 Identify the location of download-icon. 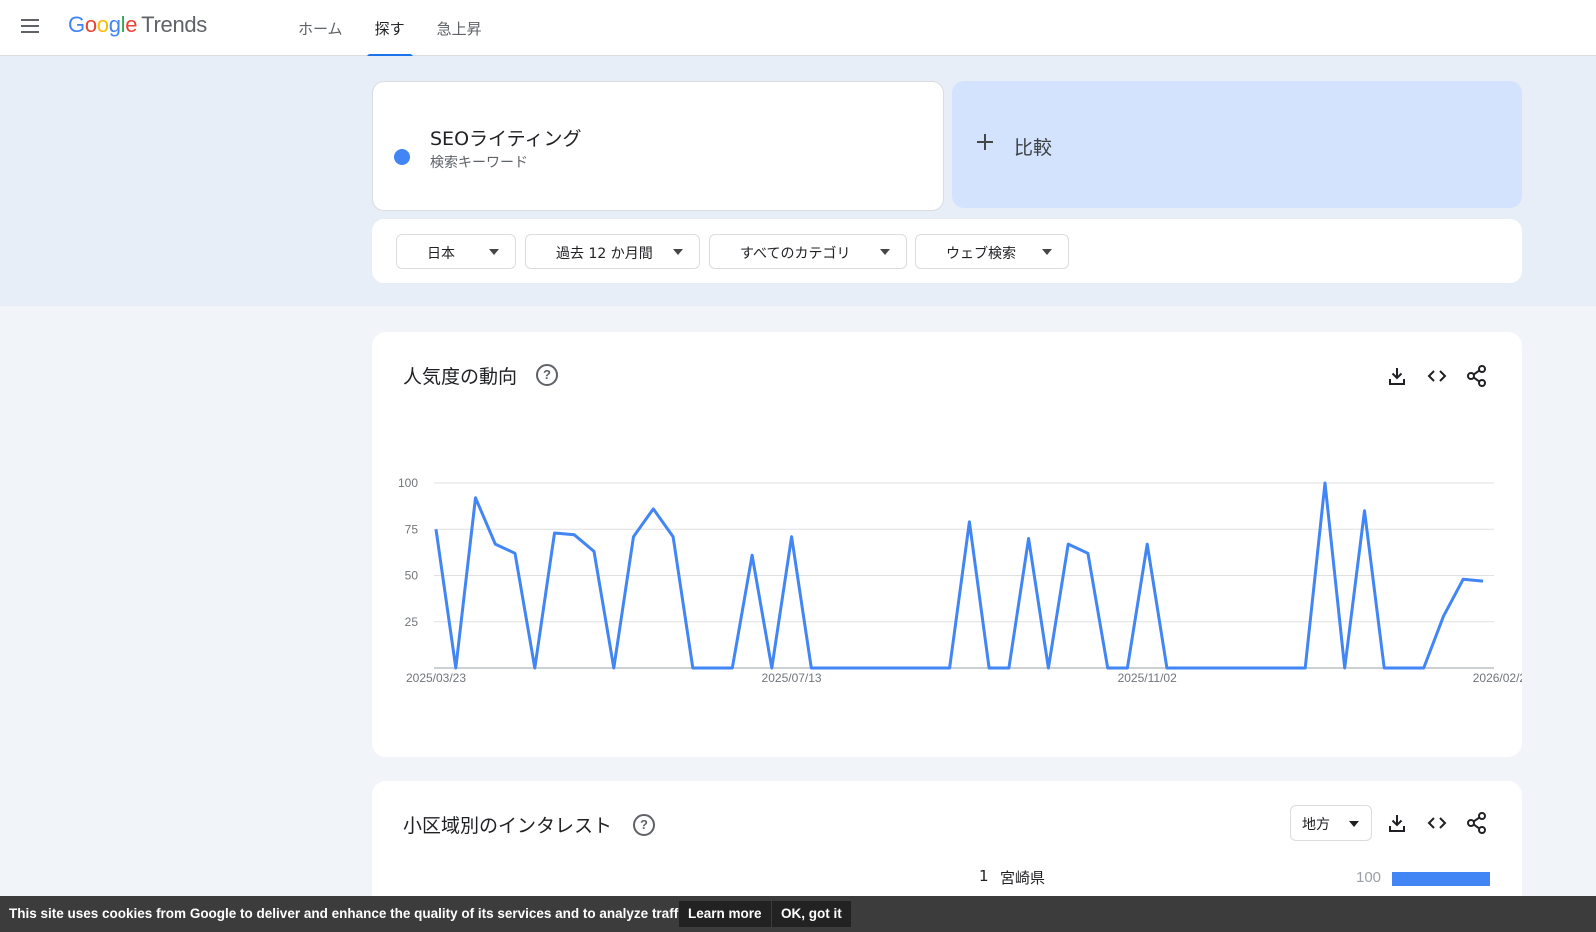
(1397, 823).